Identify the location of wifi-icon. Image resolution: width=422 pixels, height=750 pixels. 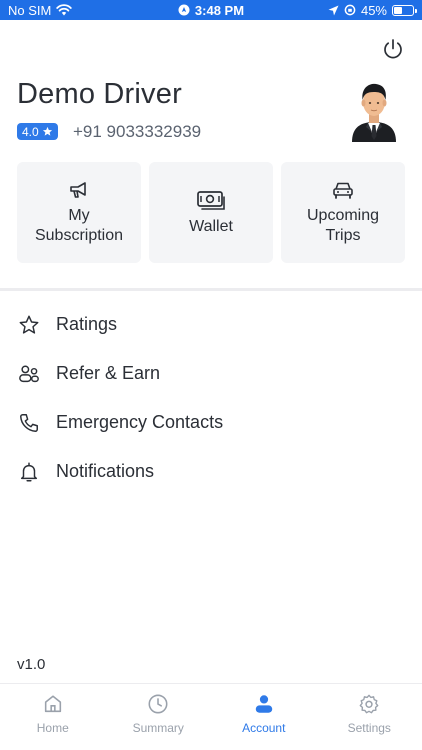
(64, 10).